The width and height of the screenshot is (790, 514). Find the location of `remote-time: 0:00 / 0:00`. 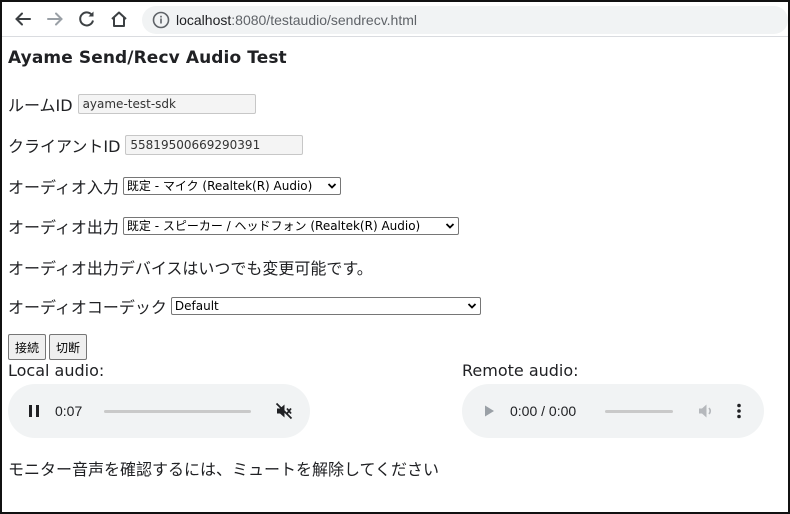

remote-time: 0:00 / 0:00 is located at coordinates (543, 411).